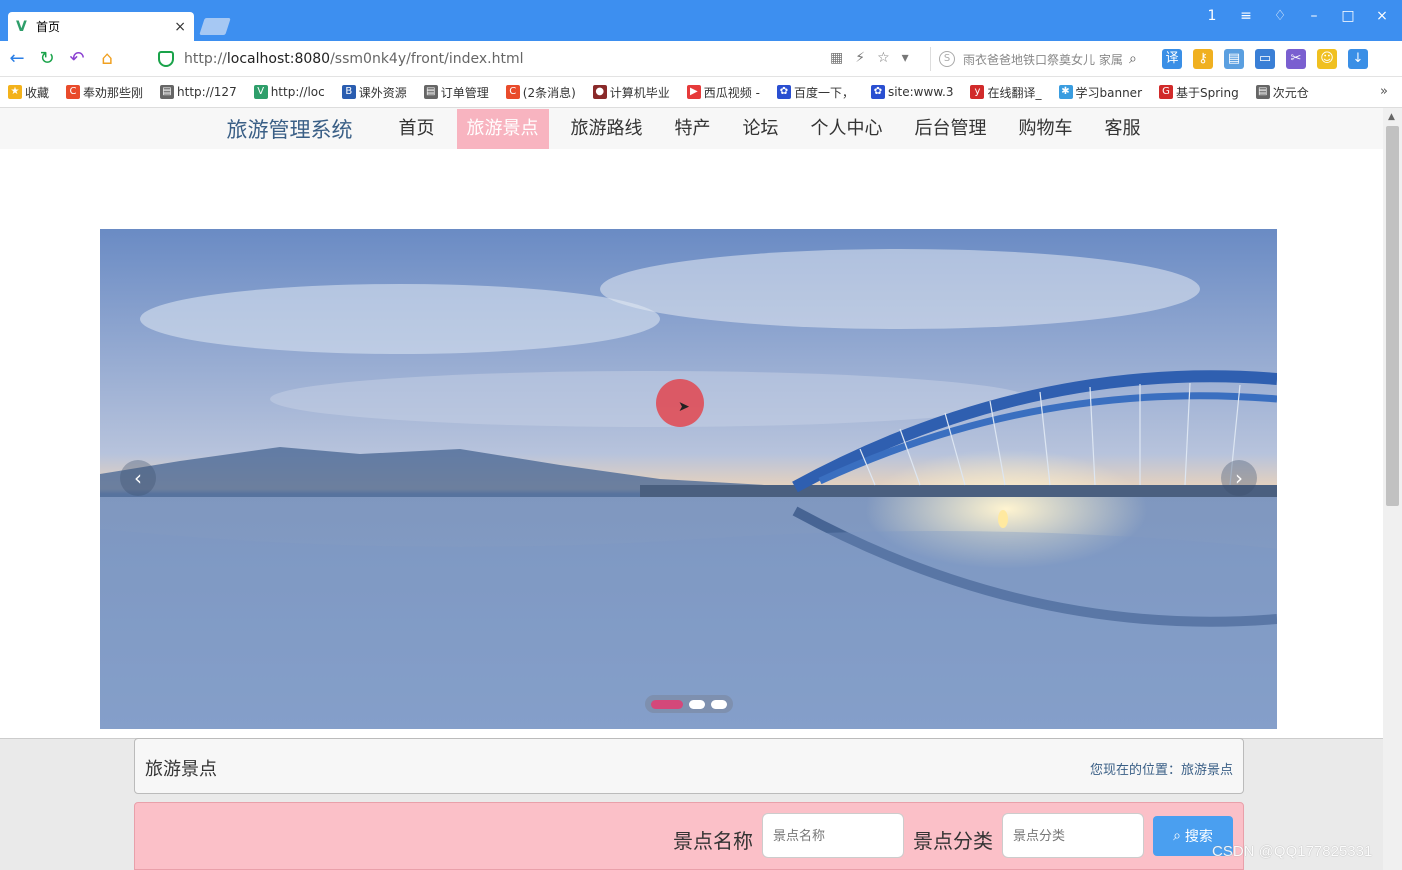  What do you see at coordinates (869, 58) in the screenshot?
I see `address-icons: ▦ ⚡ ☆ ▾` at bounding box center [869, 58].